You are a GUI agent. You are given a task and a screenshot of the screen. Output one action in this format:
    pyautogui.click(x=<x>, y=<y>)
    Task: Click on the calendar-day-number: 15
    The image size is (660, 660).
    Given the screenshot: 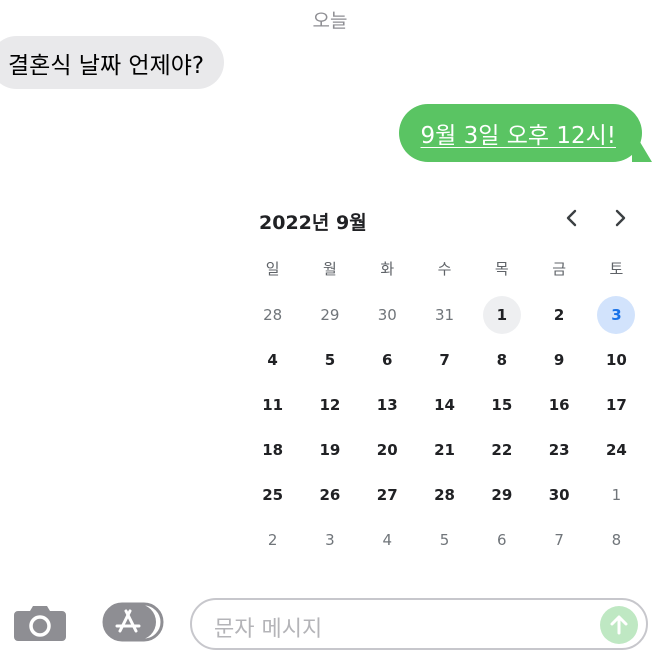 What is the action you would take?
    pyautogui.click(x=502, y=404)
    